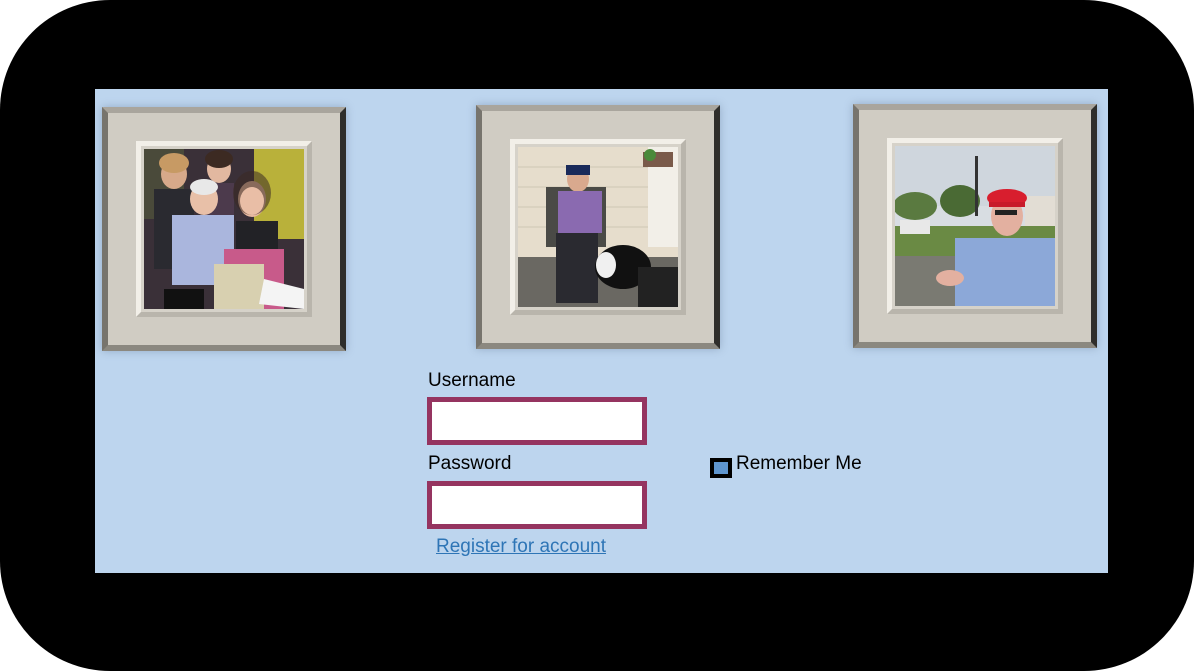 Image resolution: width=1194 pixels, height=671 pixels. I want to click on remember-me-checkbox, so click(721, 468).